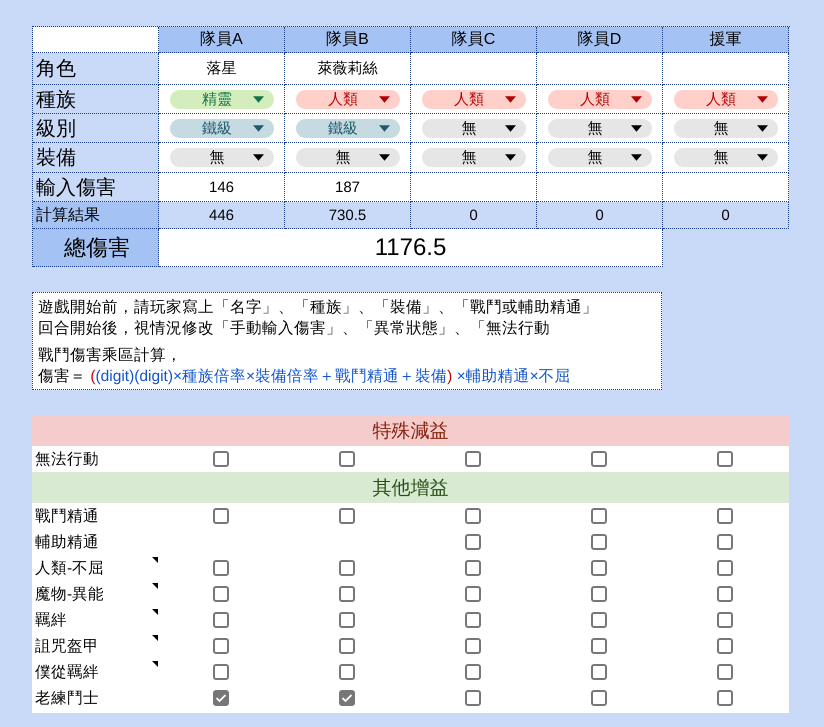 This screenshot has height=727, width=824. I want to click on row-label: 人類-不屈, so click(69, 568).